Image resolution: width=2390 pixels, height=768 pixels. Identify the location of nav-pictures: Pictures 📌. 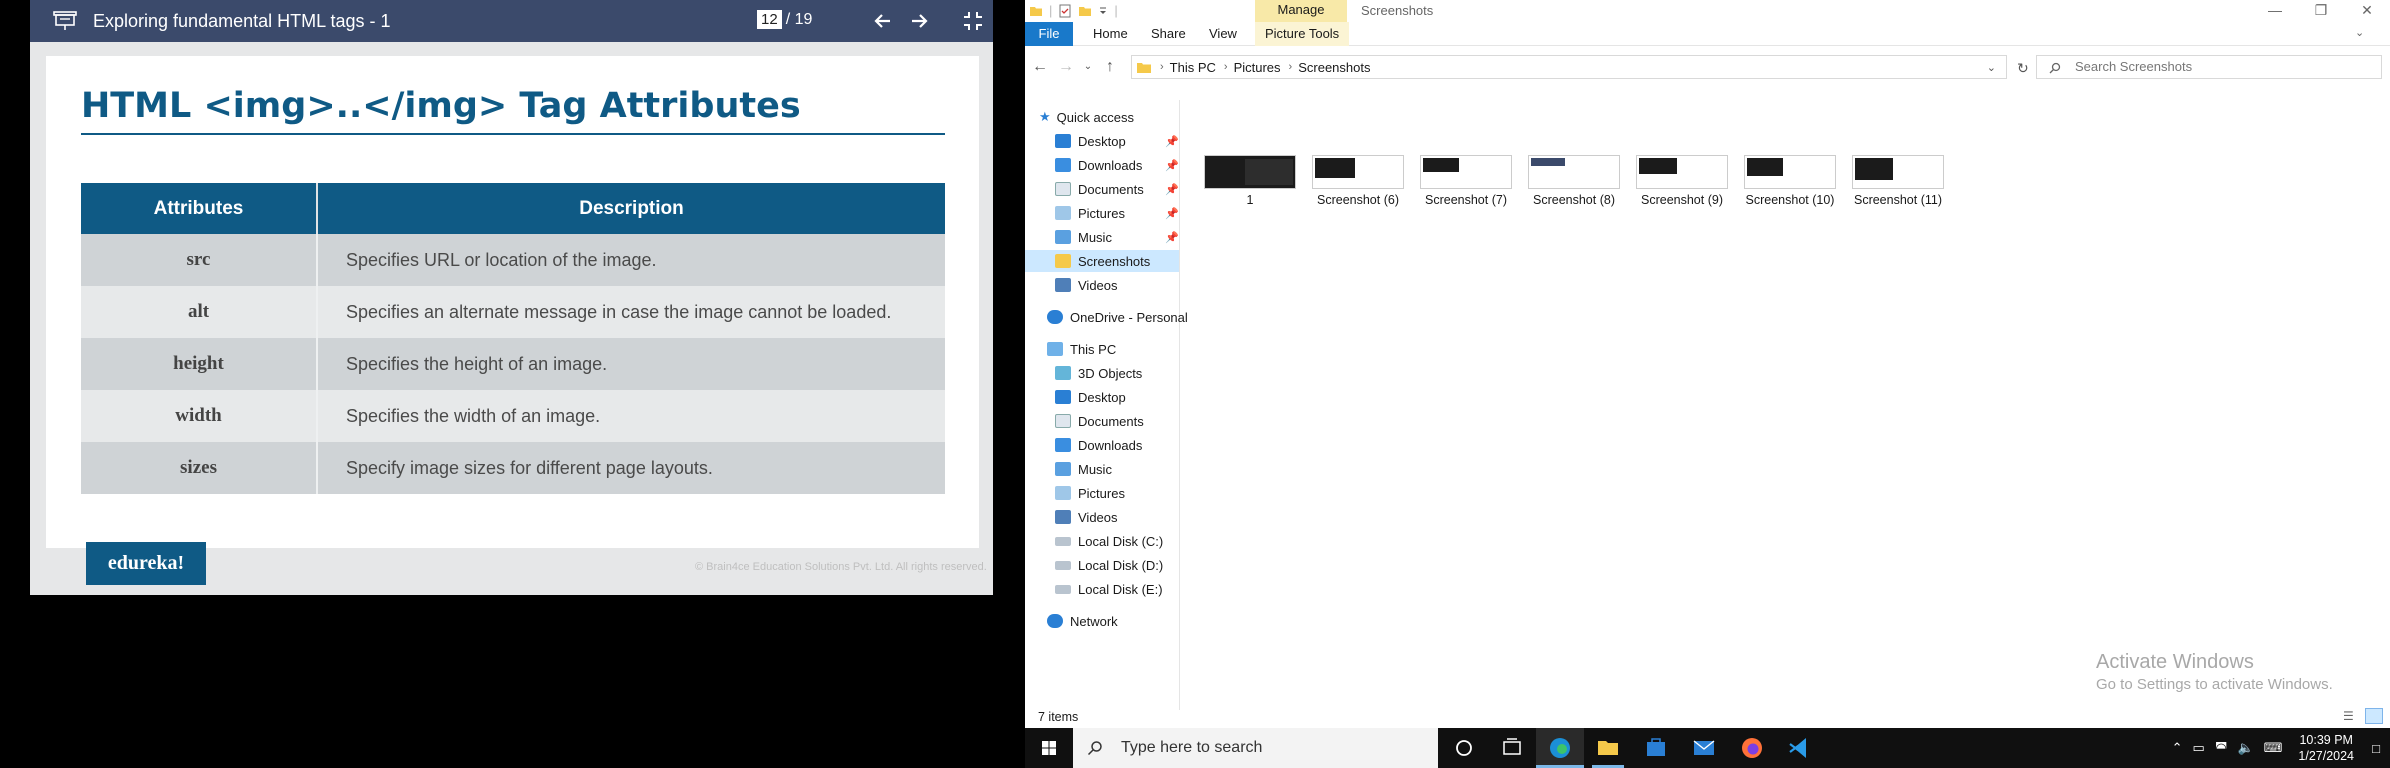
(1102, 213).